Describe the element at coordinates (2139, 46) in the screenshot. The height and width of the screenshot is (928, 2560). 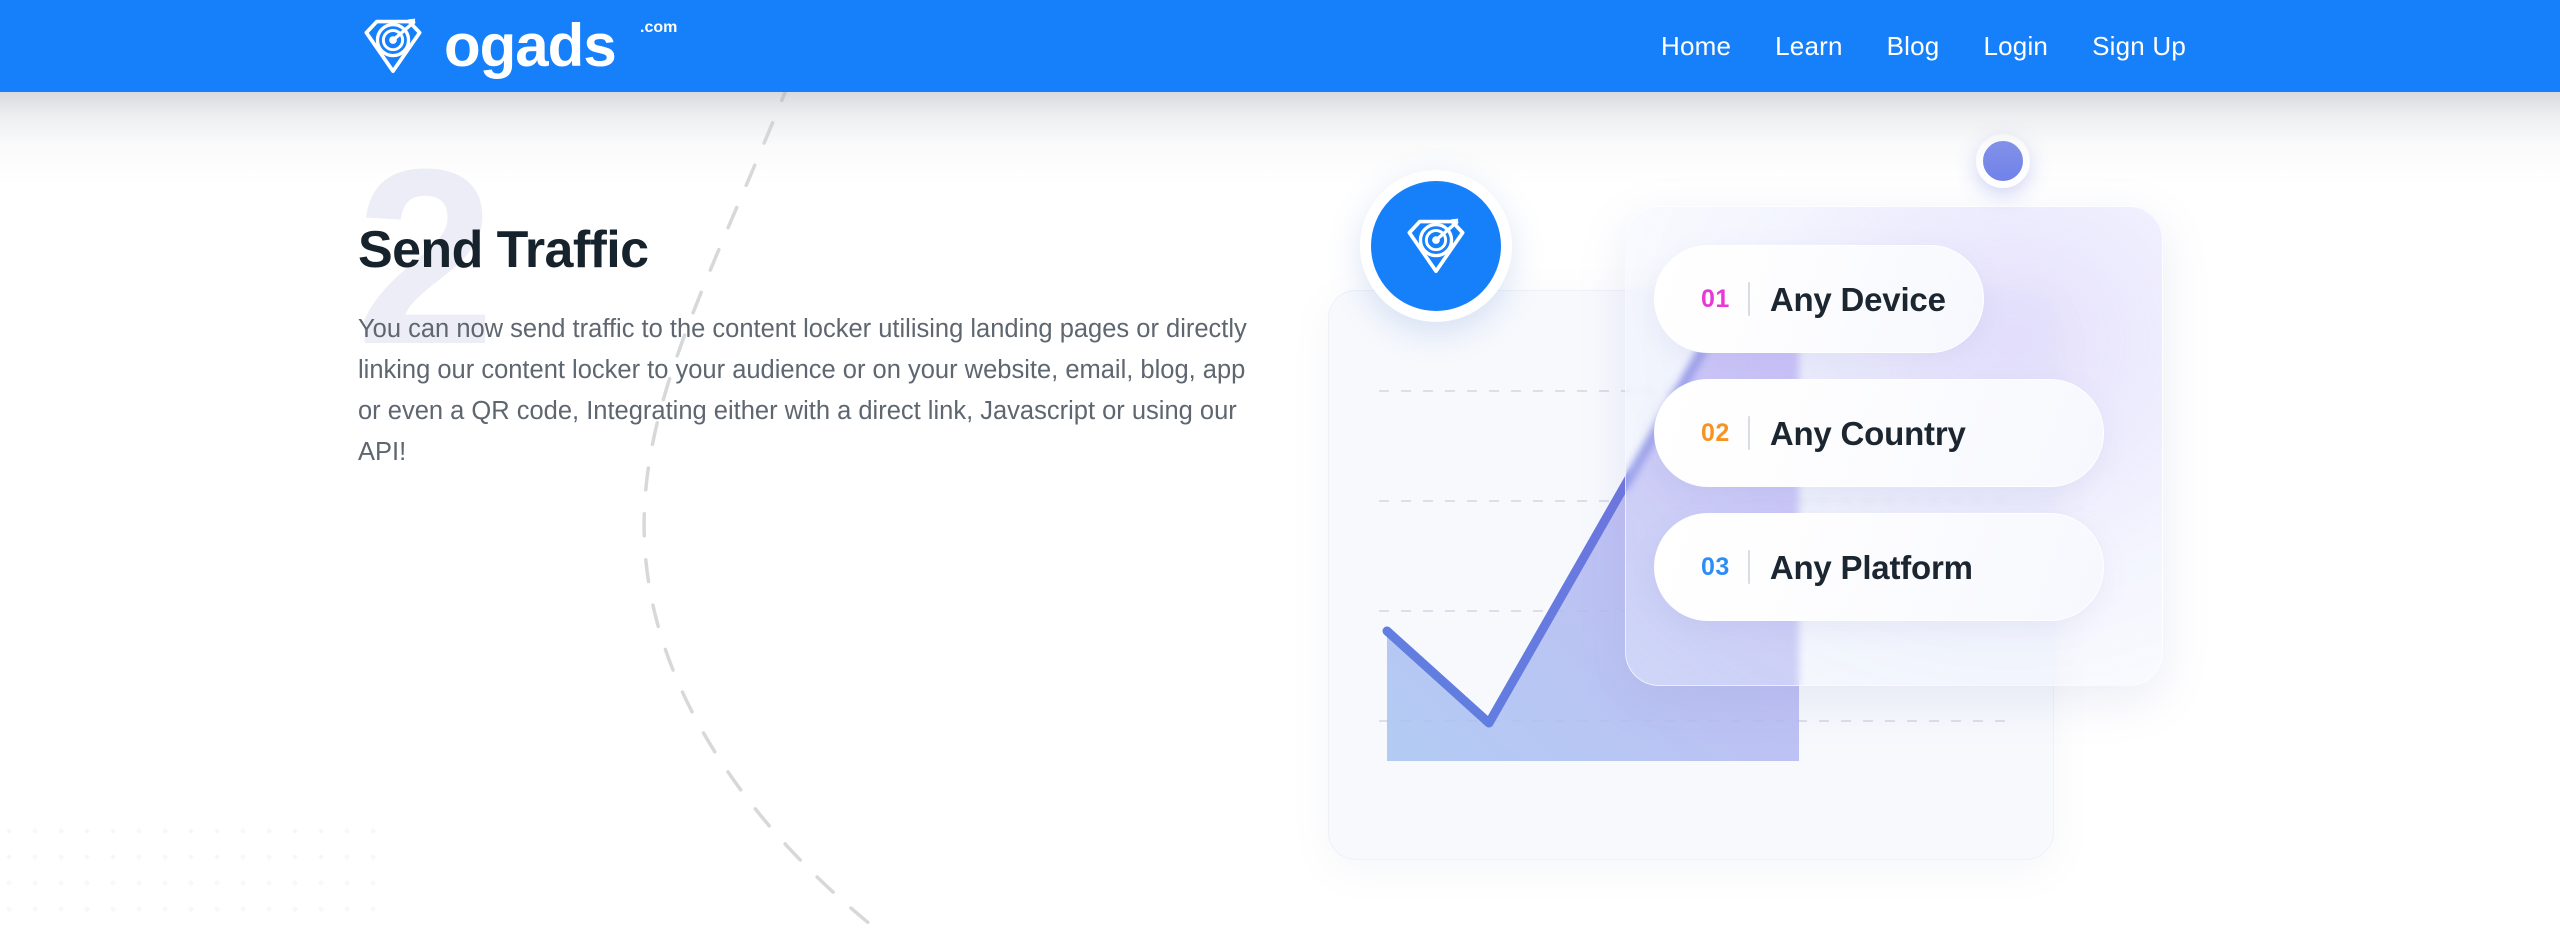
I see `nav-item-signup: Sign Up` at that location.